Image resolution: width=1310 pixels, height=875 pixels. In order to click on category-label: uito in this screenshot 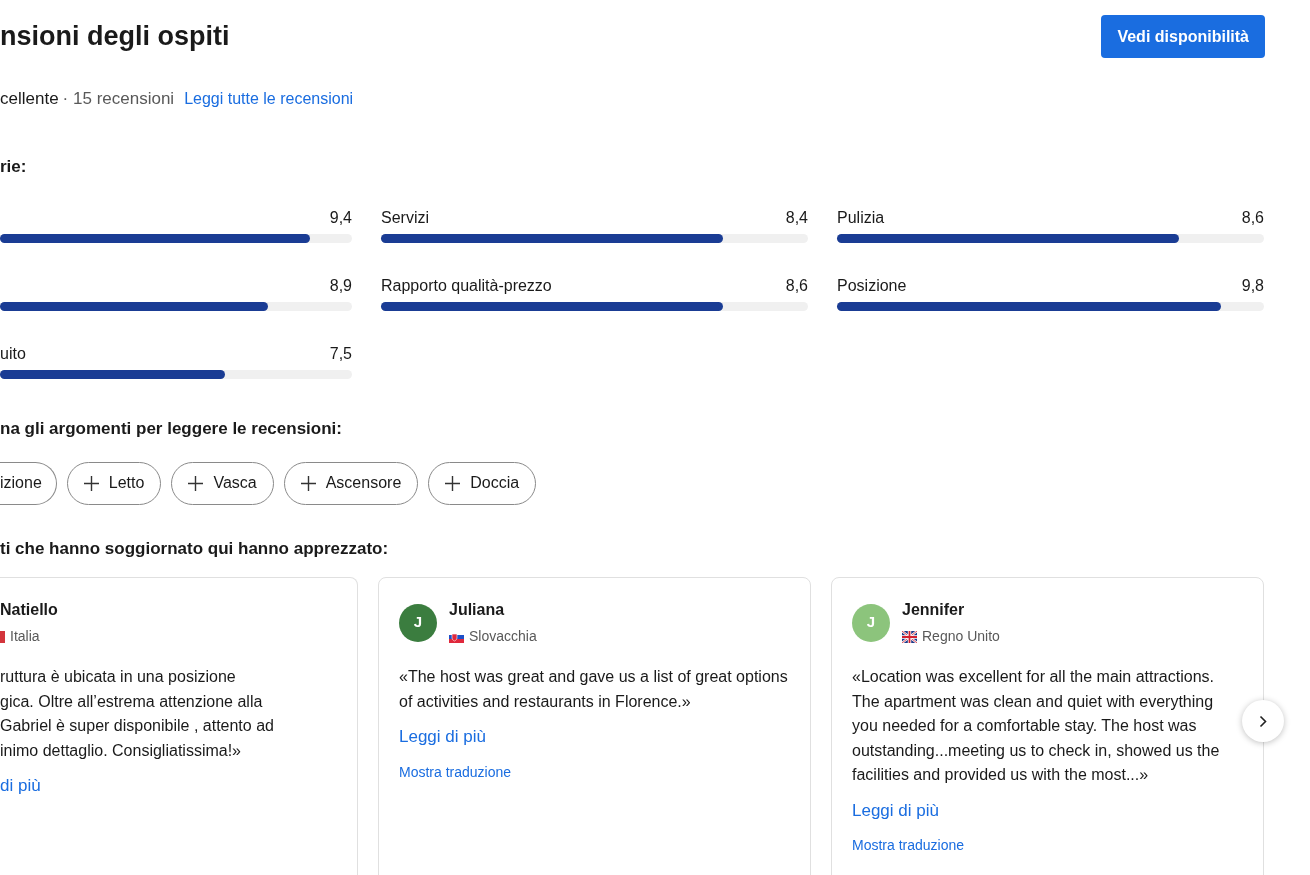, I will do `click(13, 353)`.